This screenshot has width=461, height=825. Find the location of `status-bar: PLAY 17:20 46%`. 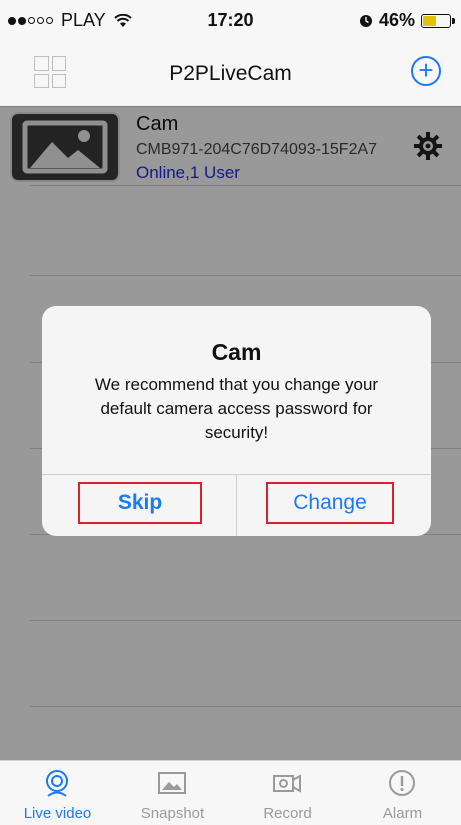

status-bar: PLAY 17:20 46% is located at coordinates (230, 20).